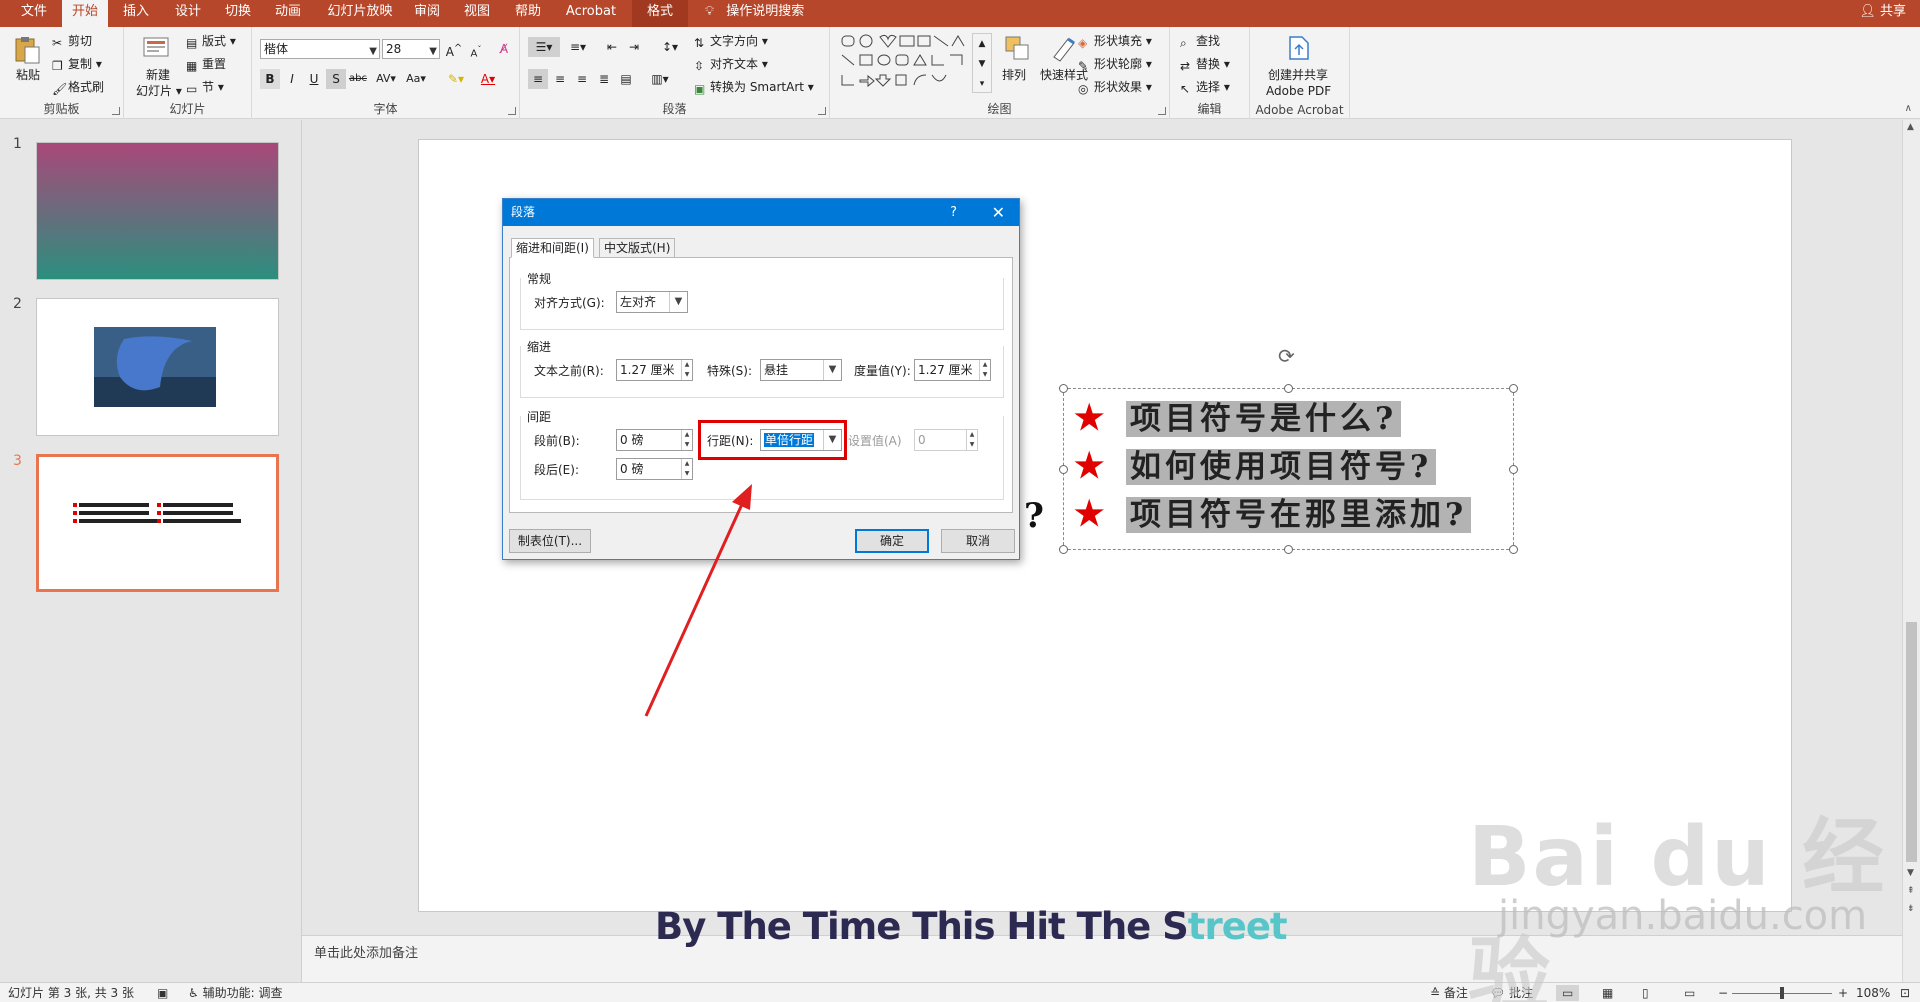 The image size is (1920, 1002). I want to click on strikethrough-icon: abc, so click(358, 79).